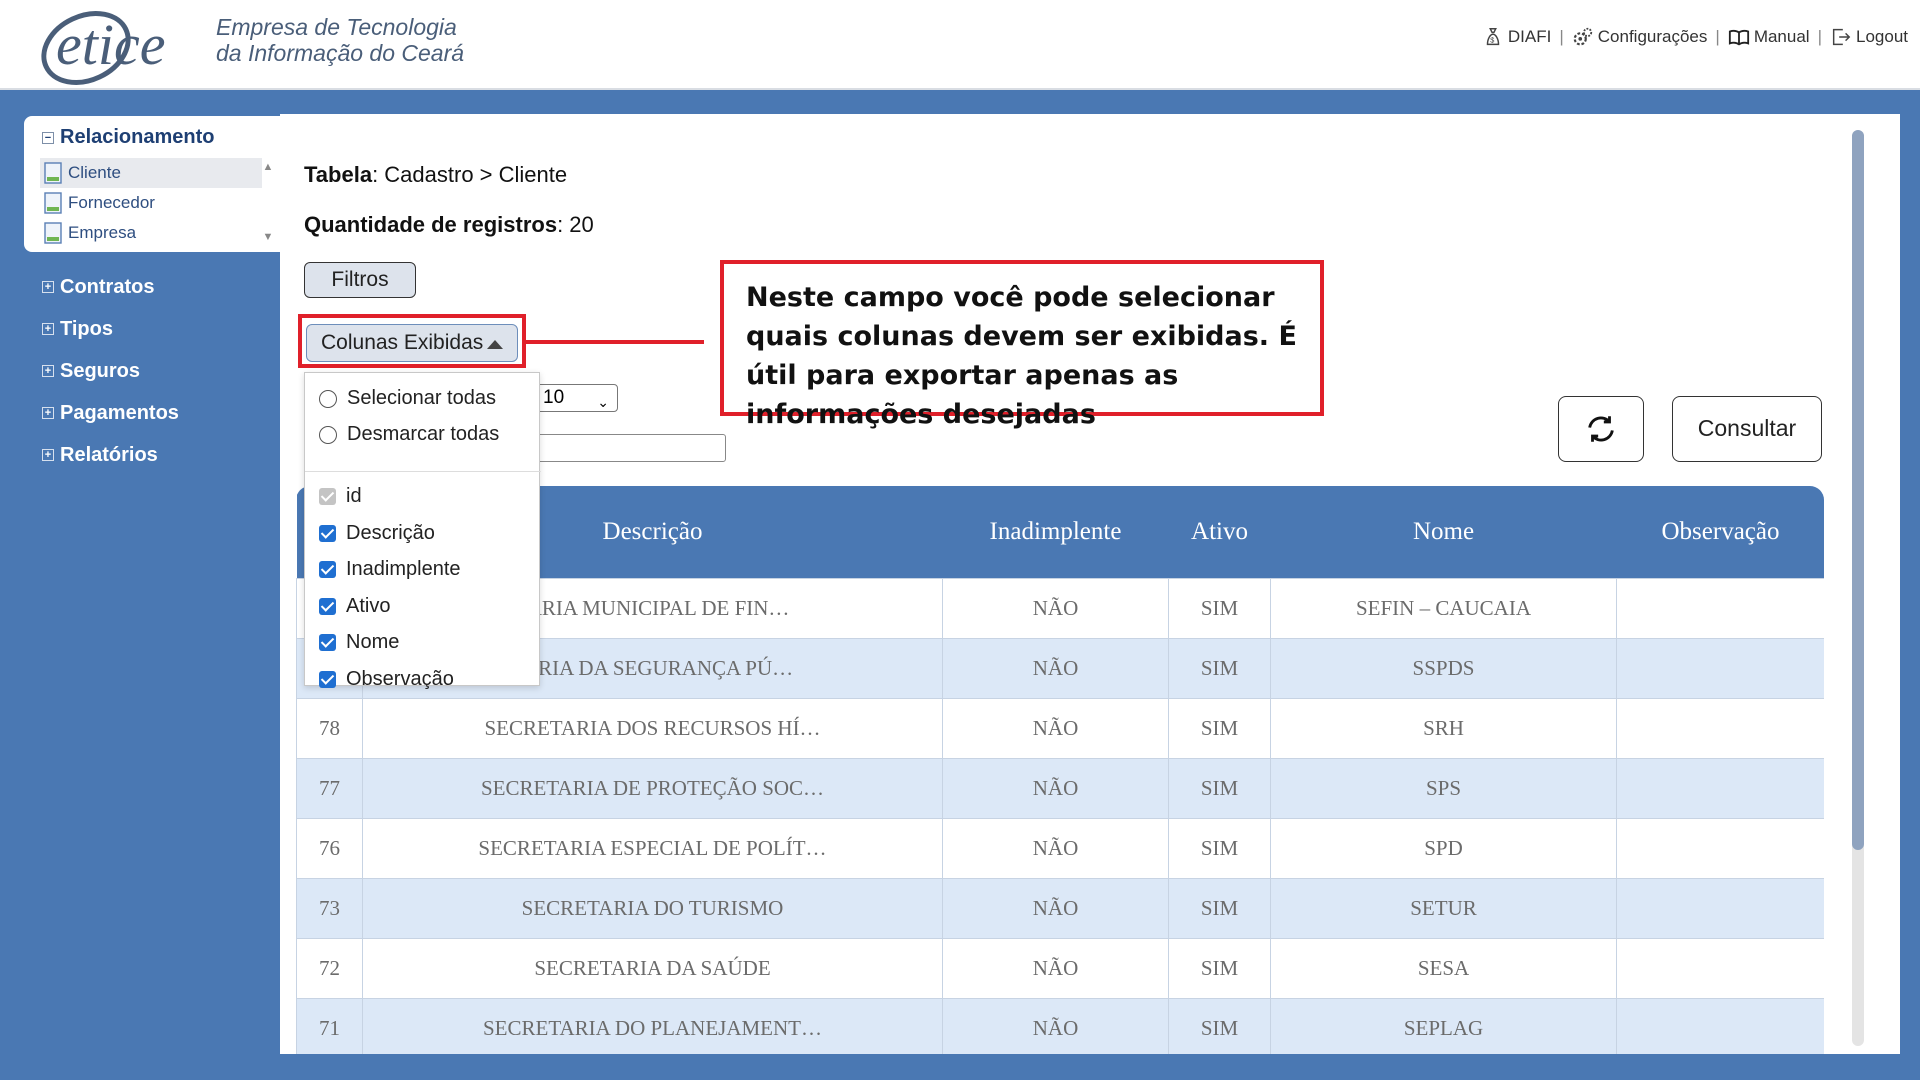 Image resolution: width=1920 pixels, height=1080 pixels. I want to click on sidebar-item-fornecedor: Fornecedor, so click(151, 203).